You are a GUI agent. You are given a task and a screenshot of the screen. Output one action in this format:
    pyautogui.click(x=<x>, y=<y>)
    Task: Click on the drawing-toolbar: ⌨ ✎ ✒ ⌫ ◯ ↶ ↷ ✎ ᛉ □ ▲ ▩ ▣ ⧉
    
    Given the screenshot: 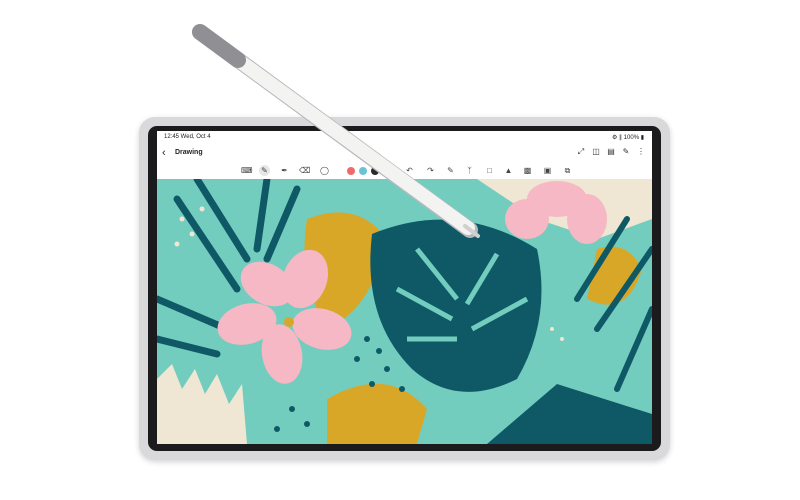 What is the action you would take?
    pyautogui.click(x=404, y=171)
    